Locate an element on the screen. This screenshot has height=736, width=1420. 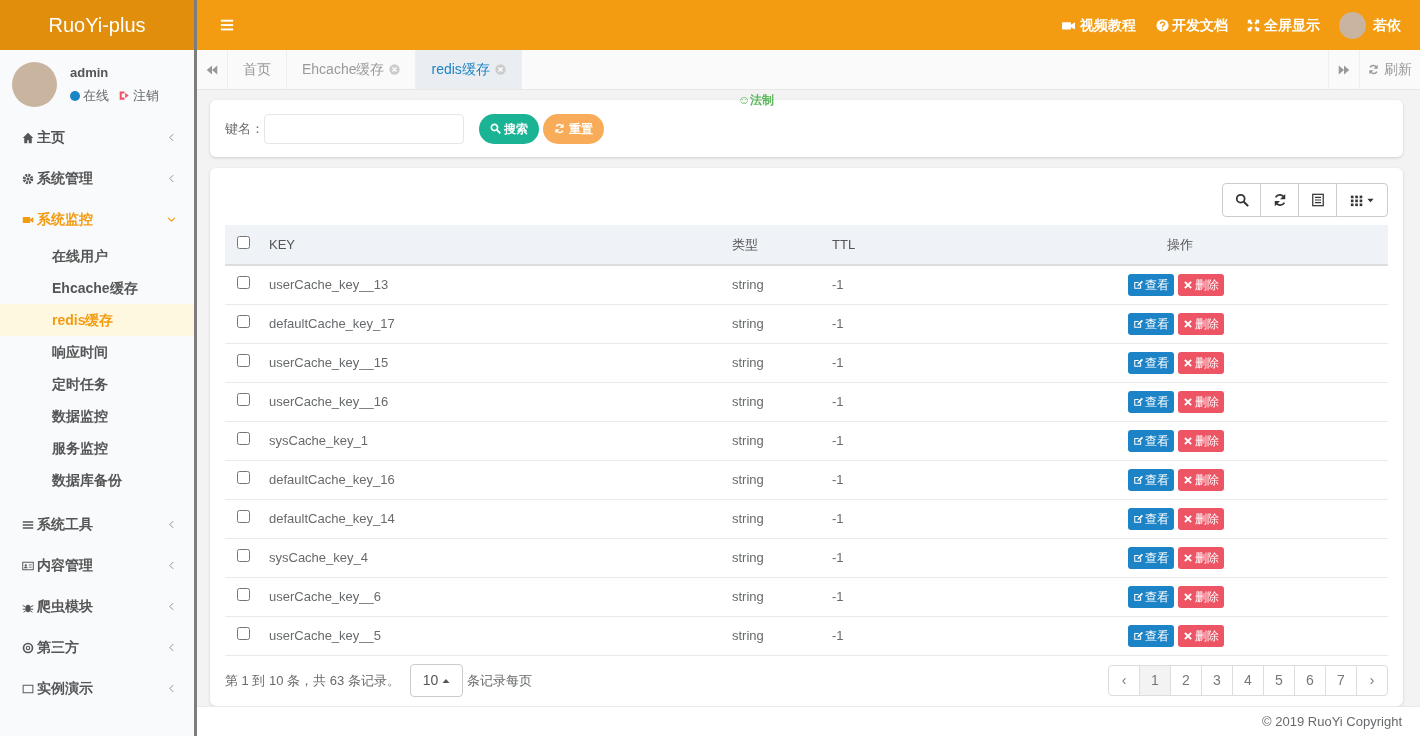
search-icon is located at coordinates (495, 128).